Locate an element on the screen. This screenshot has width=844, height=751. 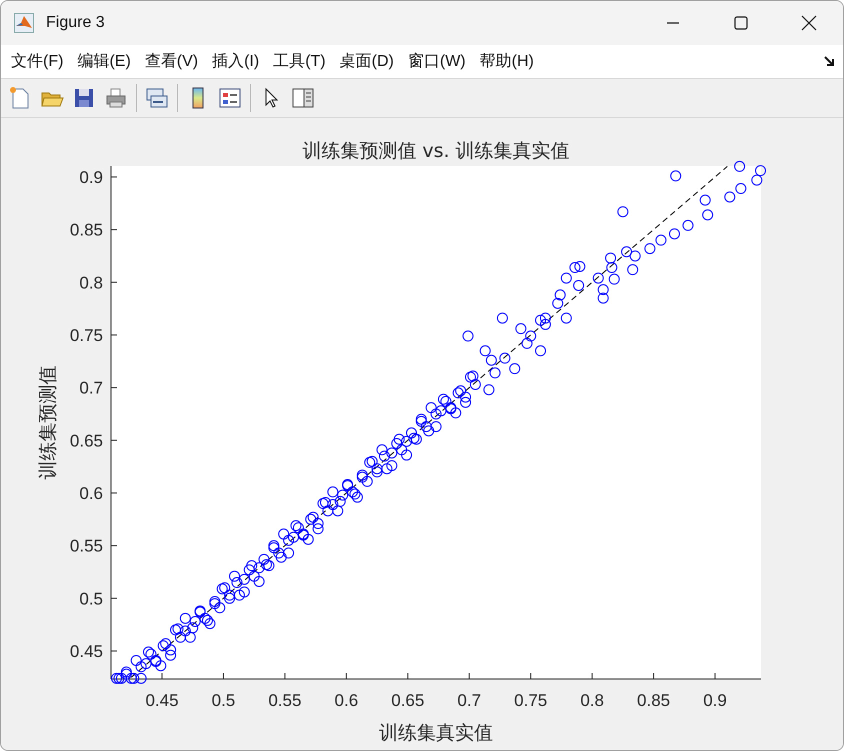
chart-title: 训练集预测值 vs. 训练集真实值 is located at coordinates (436, 151).